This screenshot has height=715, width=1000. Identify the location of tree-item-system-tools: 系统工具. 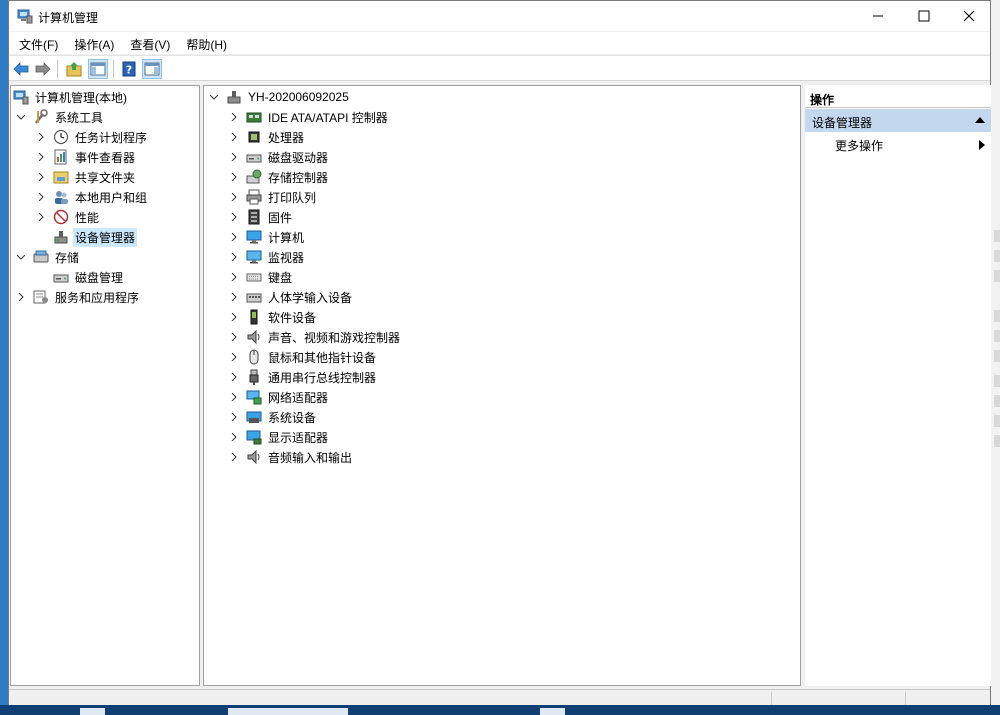
(60, 117).